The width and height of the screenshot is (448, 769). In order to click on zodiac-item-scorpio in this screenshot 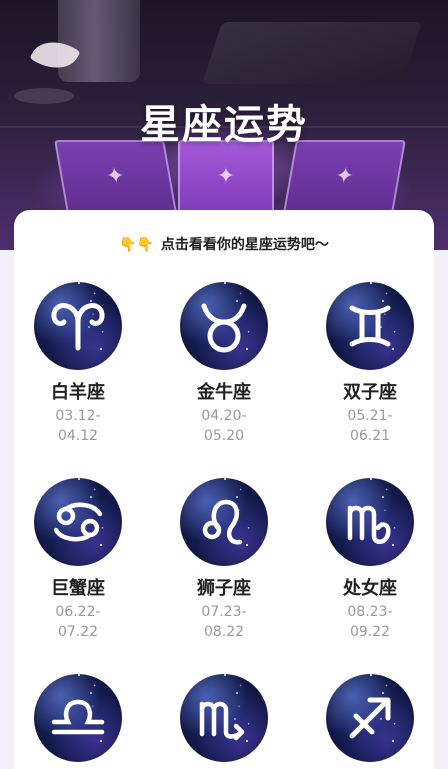, I will do `click(224, 718)`.